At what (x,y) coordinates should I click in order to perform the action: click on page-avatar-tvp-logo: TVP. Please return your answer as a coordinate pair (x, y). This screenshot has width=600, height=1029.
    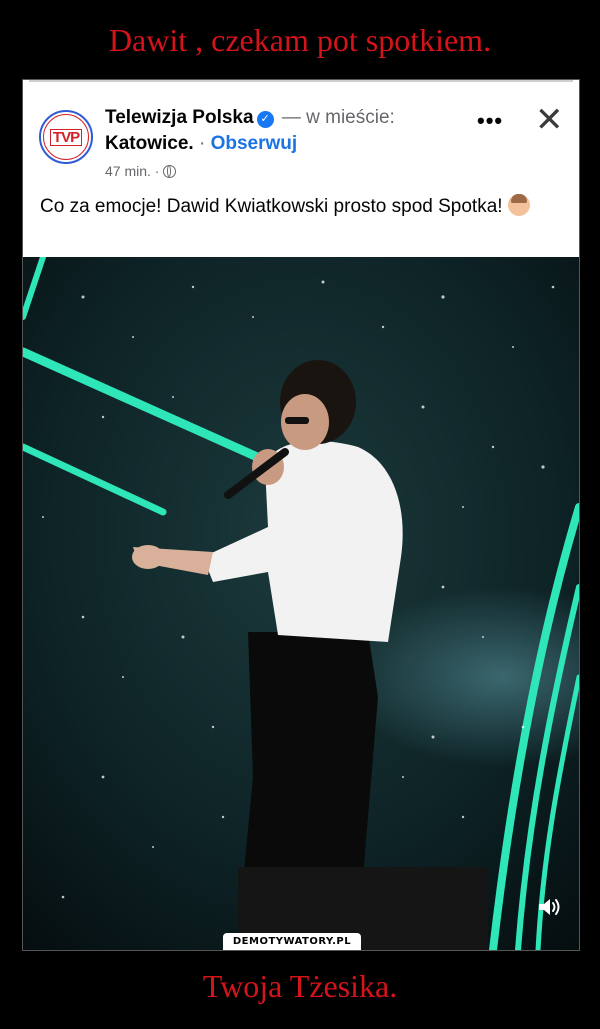
    Looking at the image, I should click on (66, 137).